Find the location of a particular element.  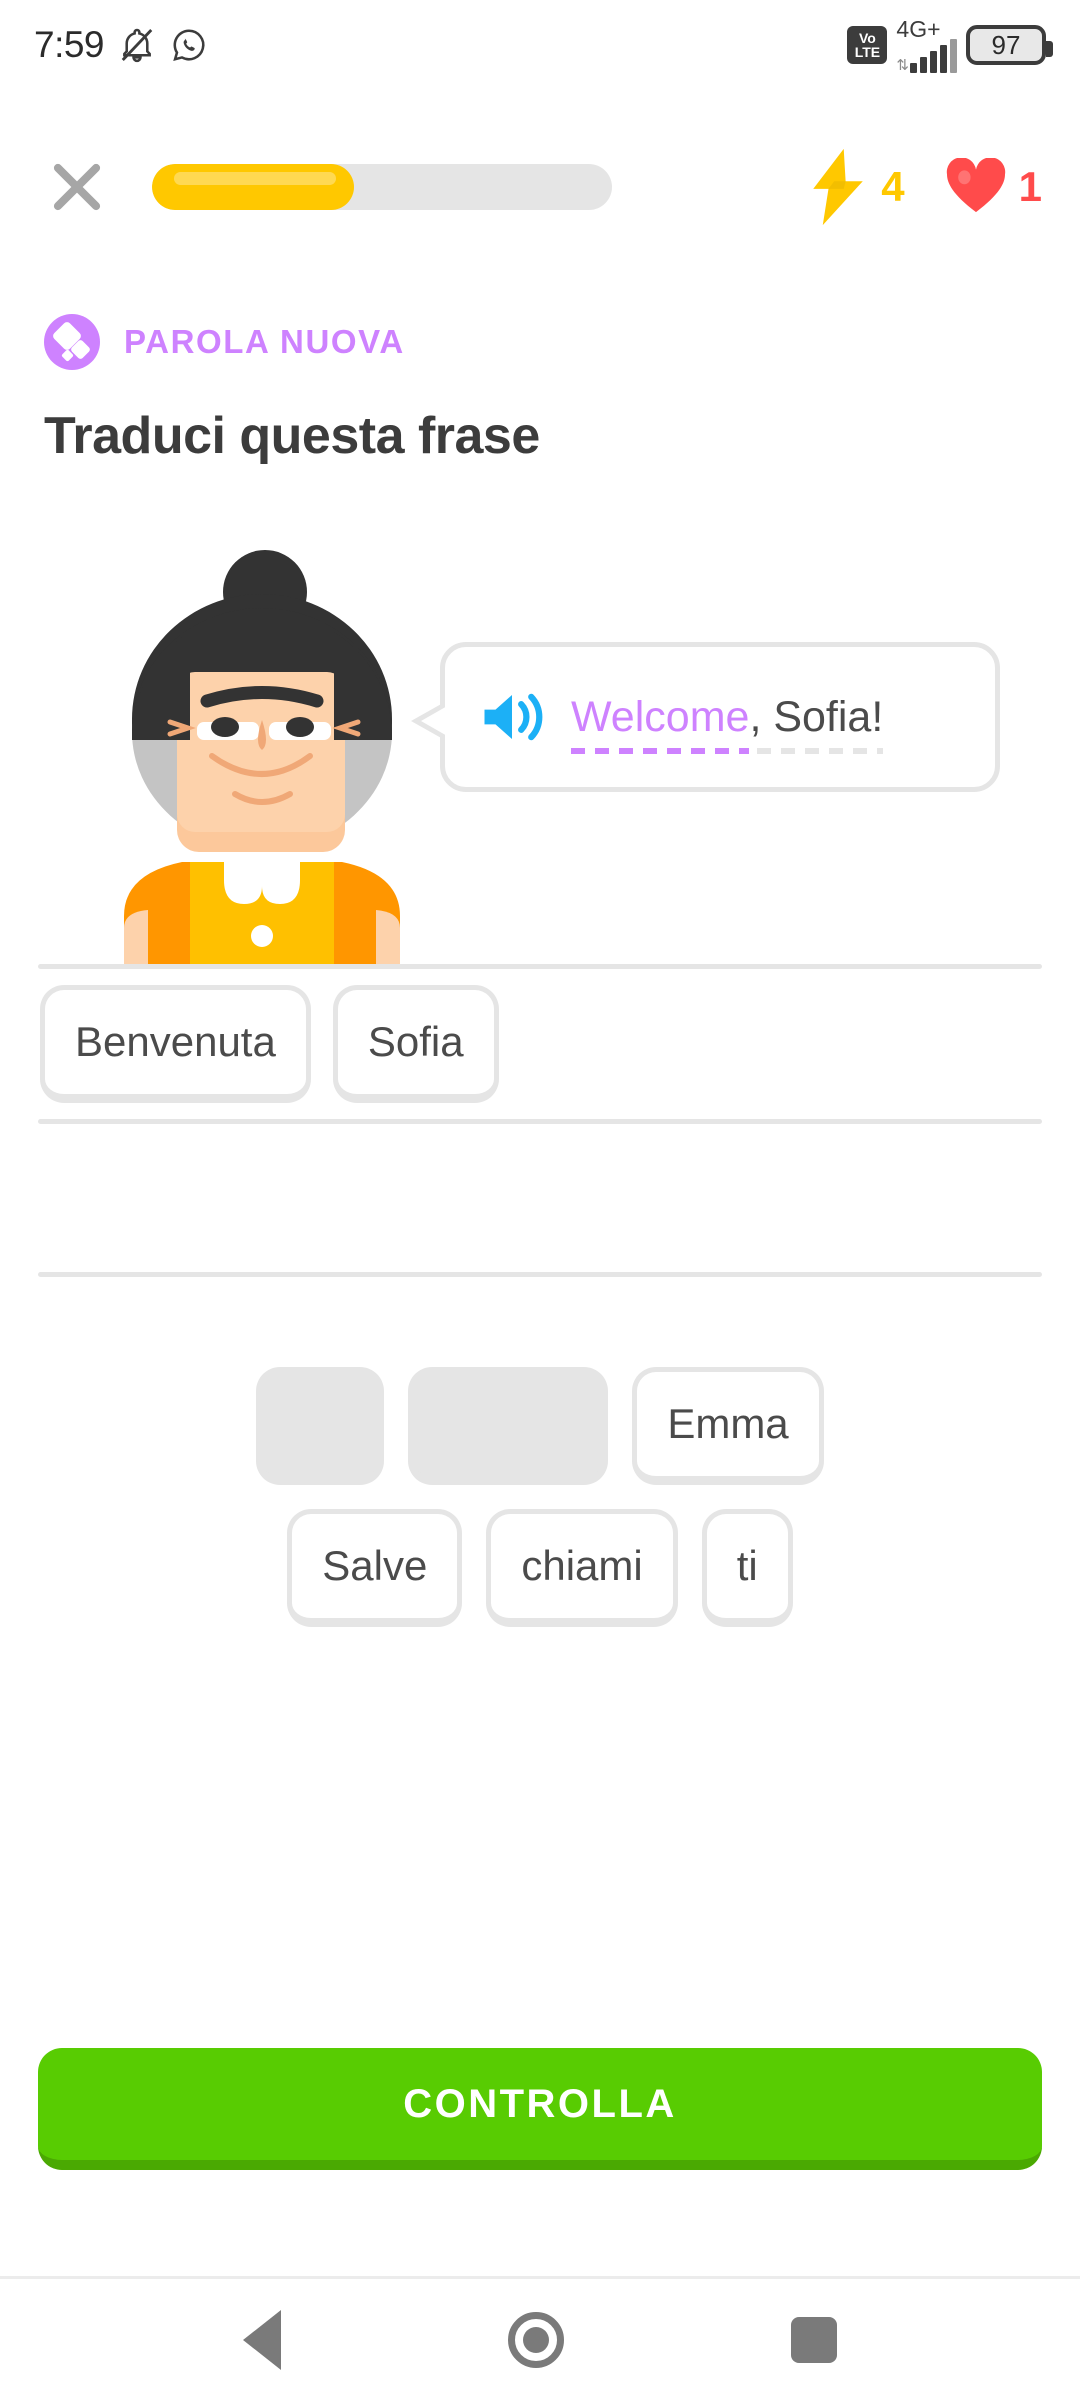

bubble-sentence: Welcome, Sofia! is located at coordinates (727, 717).